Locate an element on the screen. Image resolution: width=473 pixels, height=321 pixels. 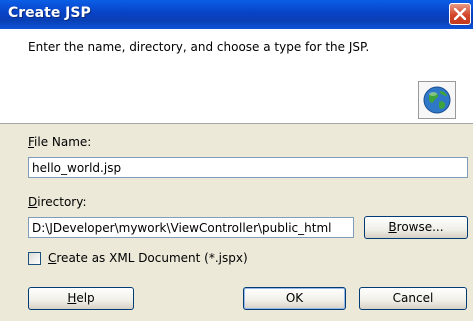
directory-input is located at coordinates (191, 227).